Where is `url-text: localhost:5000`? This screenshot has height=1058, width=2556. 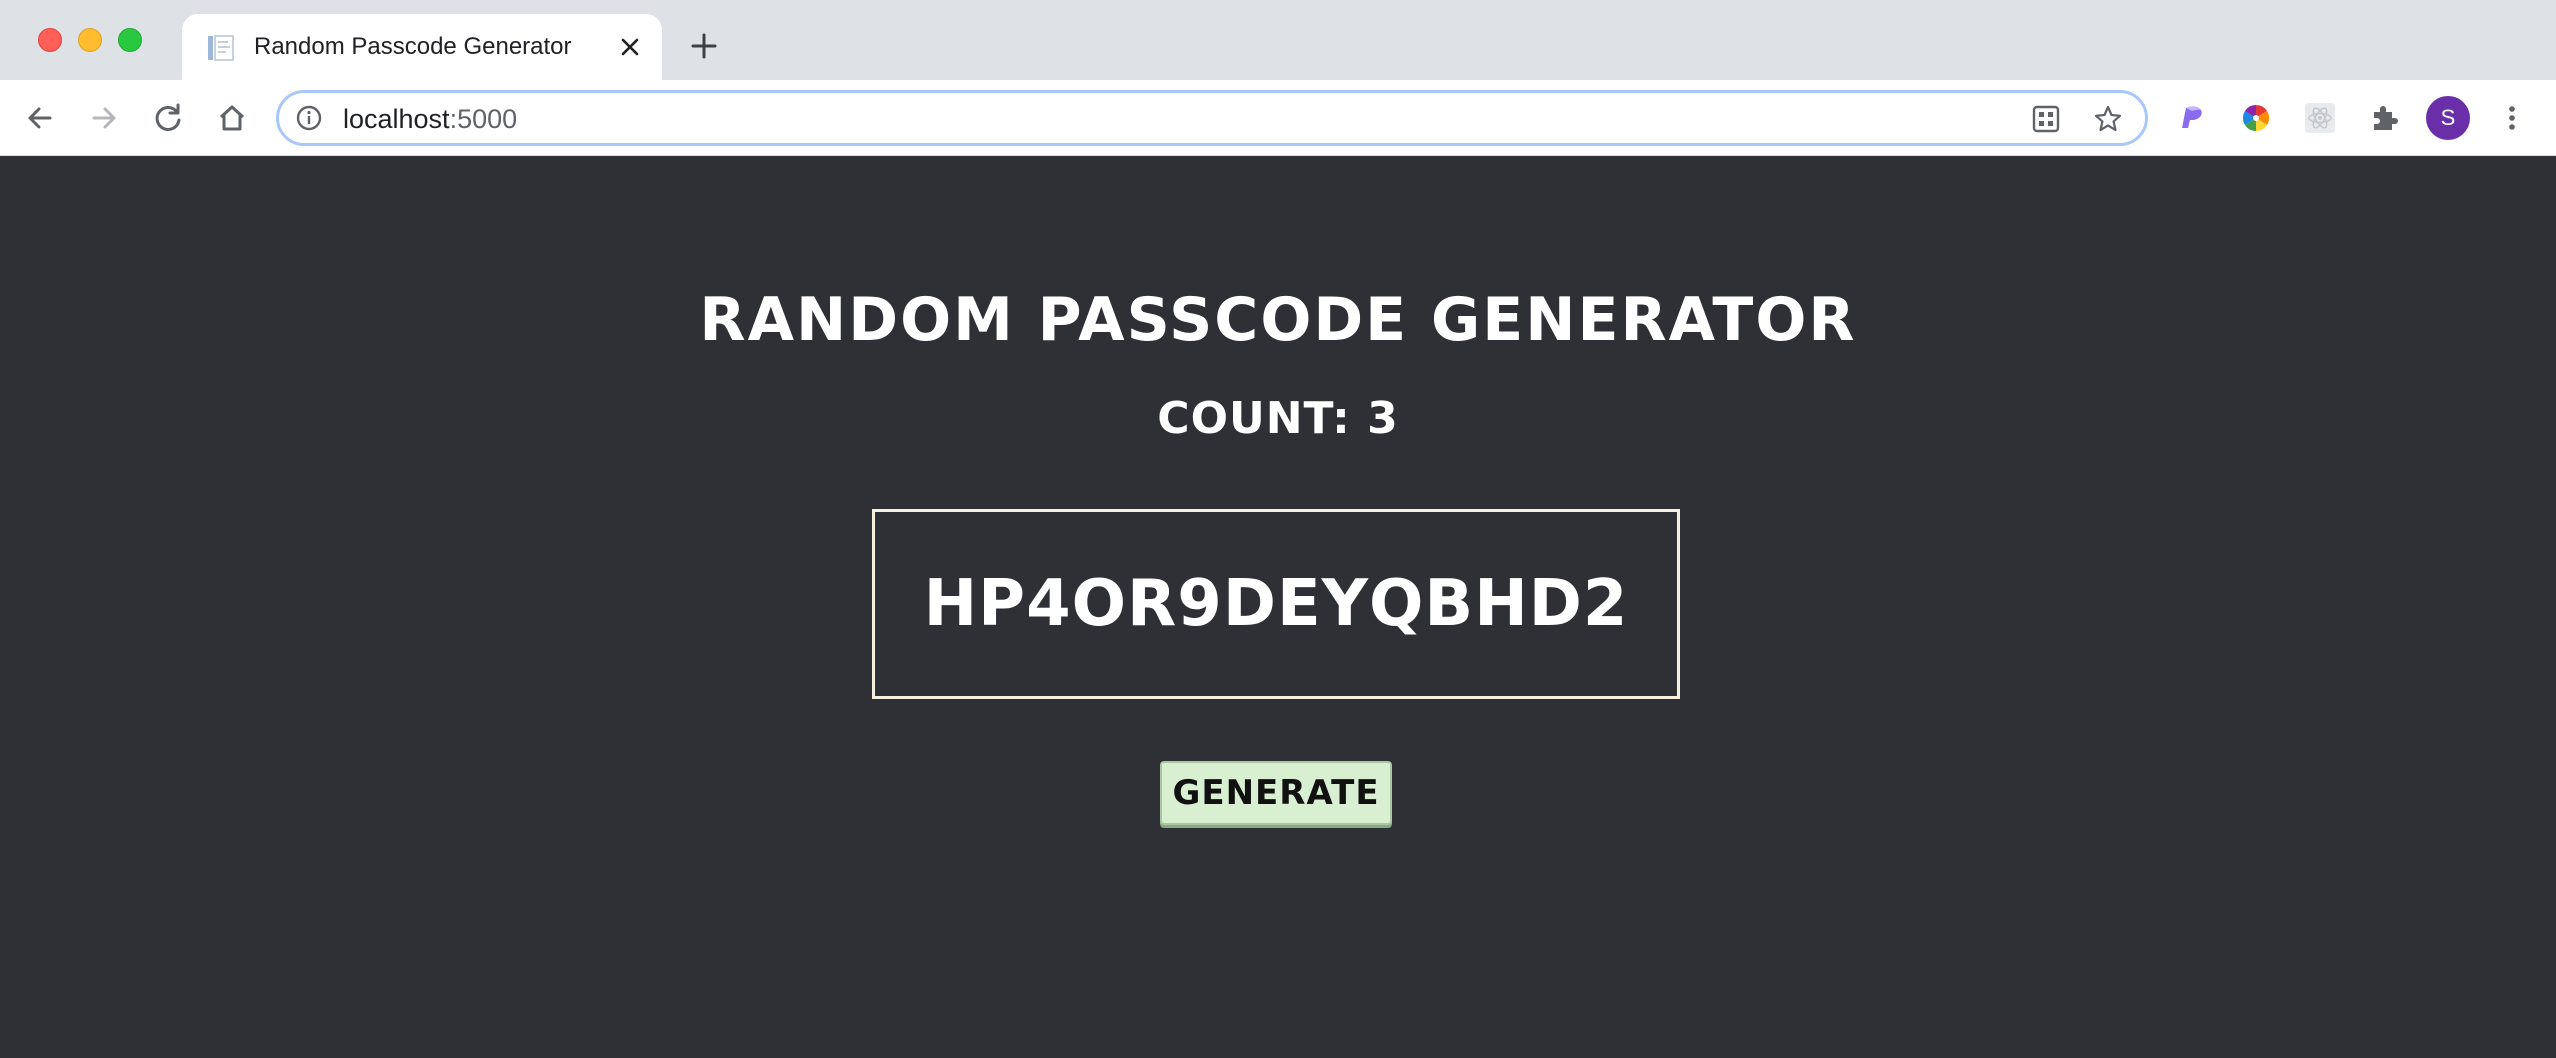 url-text: localhost:5000 is located at coordinates (430, 119).